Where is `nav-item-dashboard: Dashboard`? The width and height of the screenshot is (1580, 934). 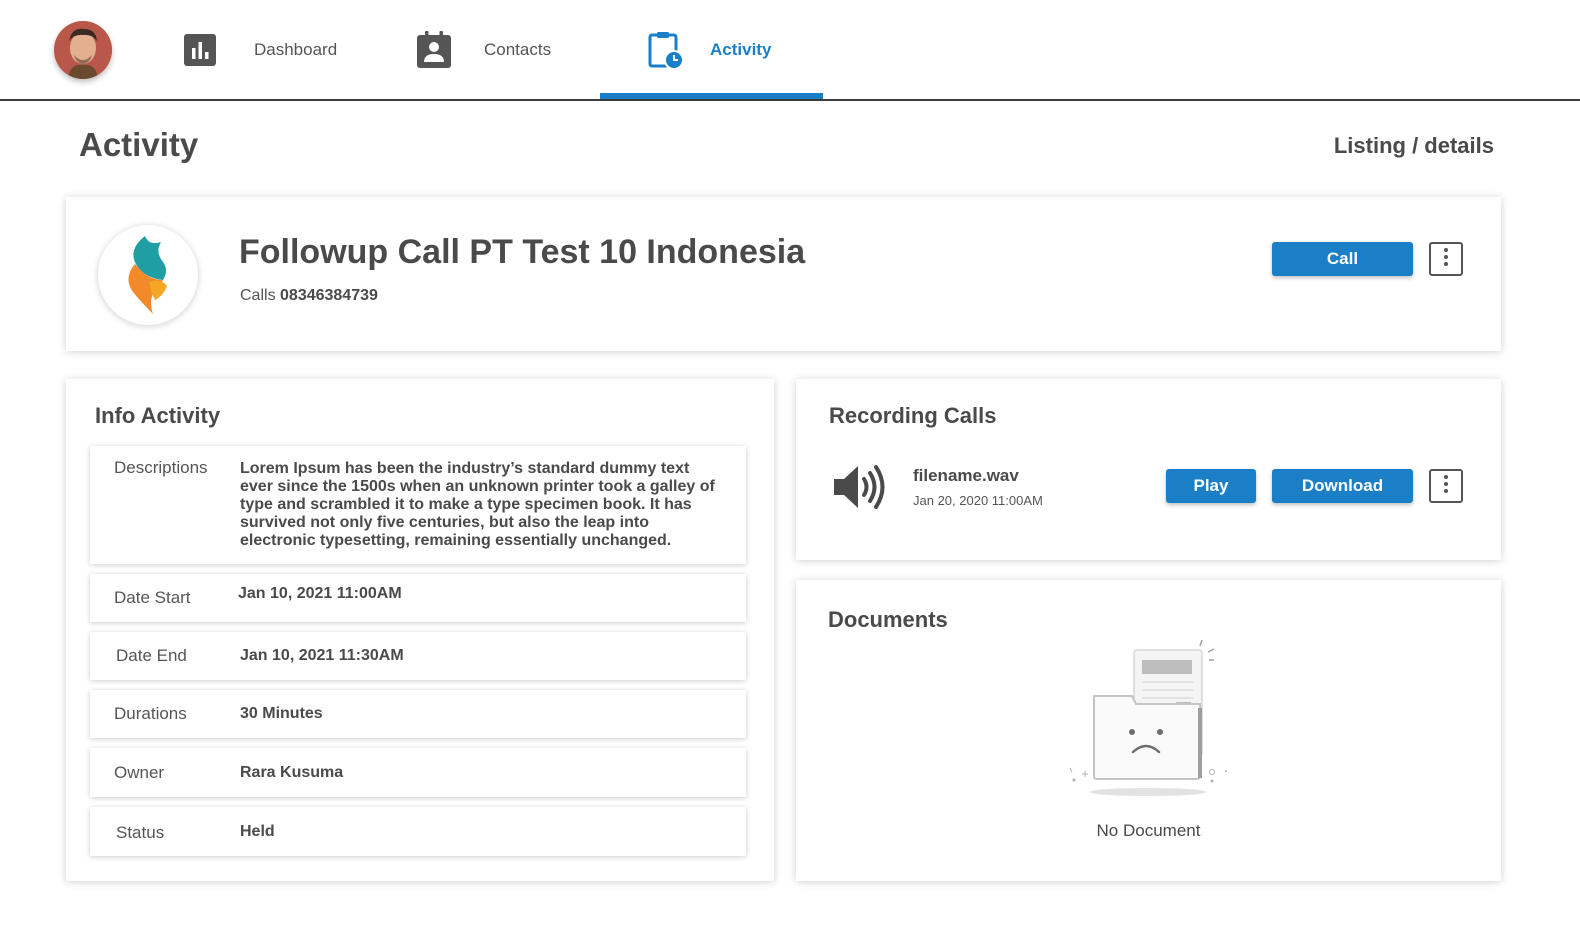
nav-item-dashboard: Dashboard is located at coordinates (259, 49).